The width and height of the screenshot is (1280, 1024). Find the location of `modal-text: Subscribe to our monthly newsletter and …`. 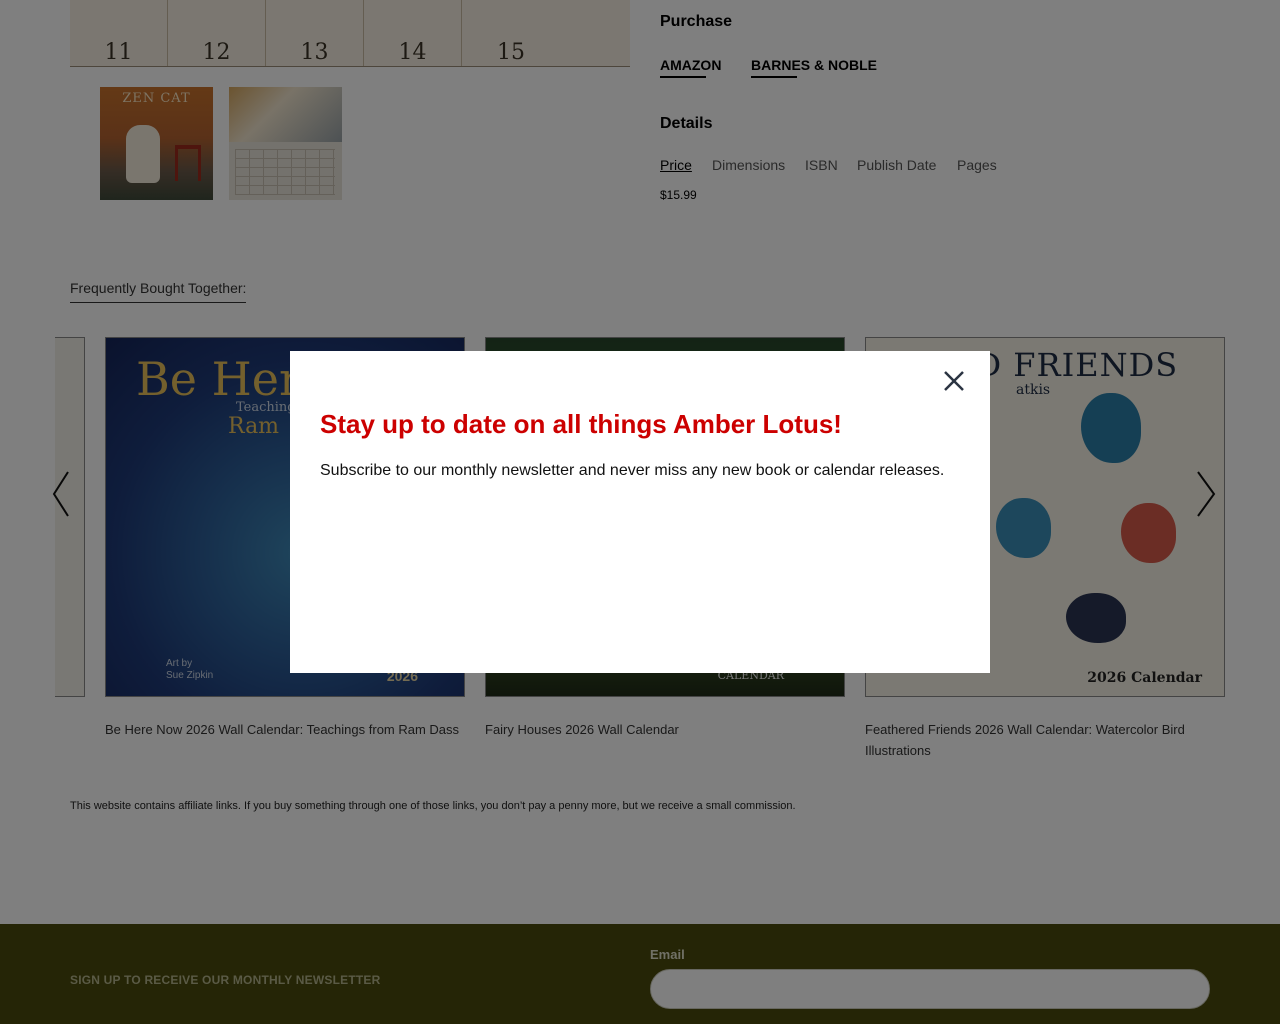

modal-text: Subscribe to our monthly newsletter and … is located at coordinates (632, 470).